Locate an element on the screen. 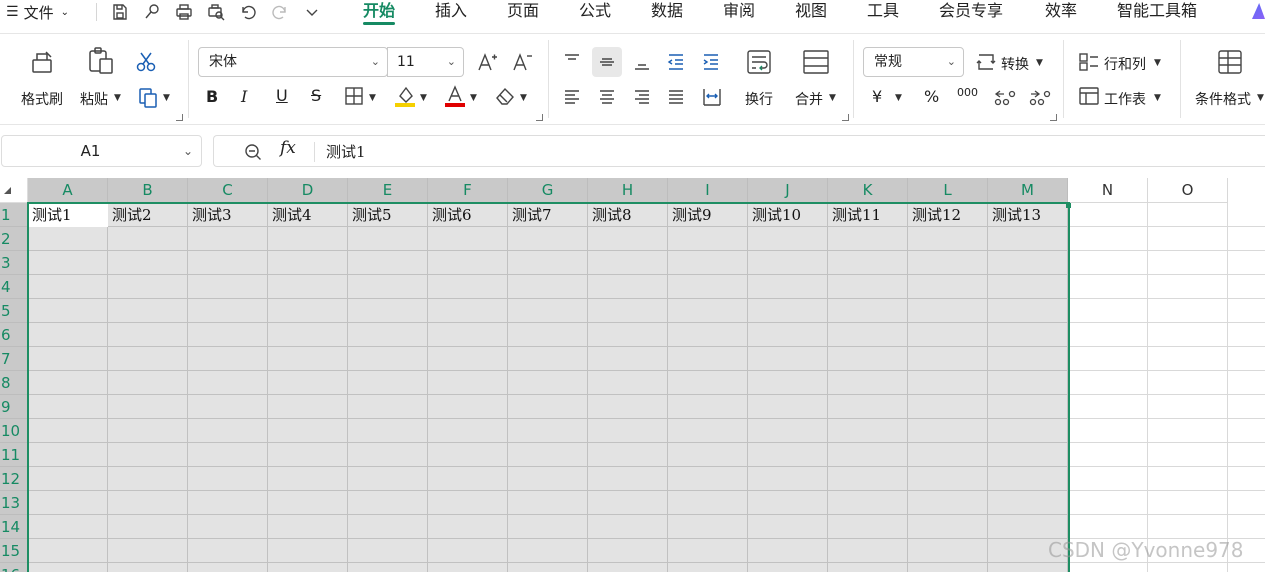  tab-data: 数据 is located at coordinates (667, 12).